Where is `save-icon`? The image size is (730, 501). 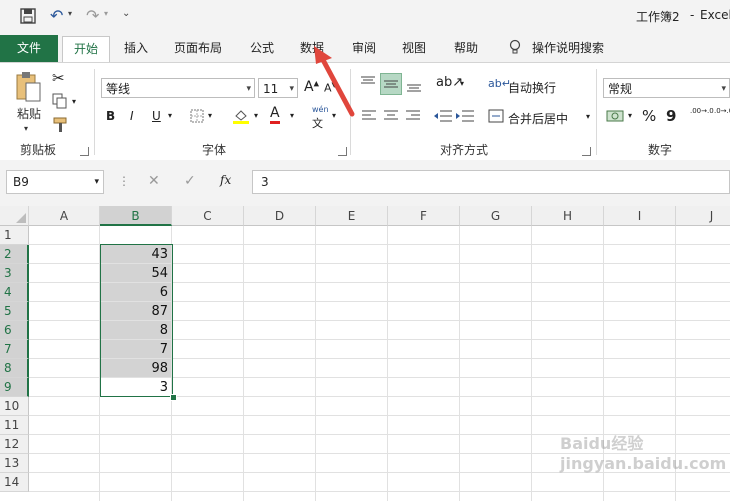
save-icon is located at coordinates (28, 17).